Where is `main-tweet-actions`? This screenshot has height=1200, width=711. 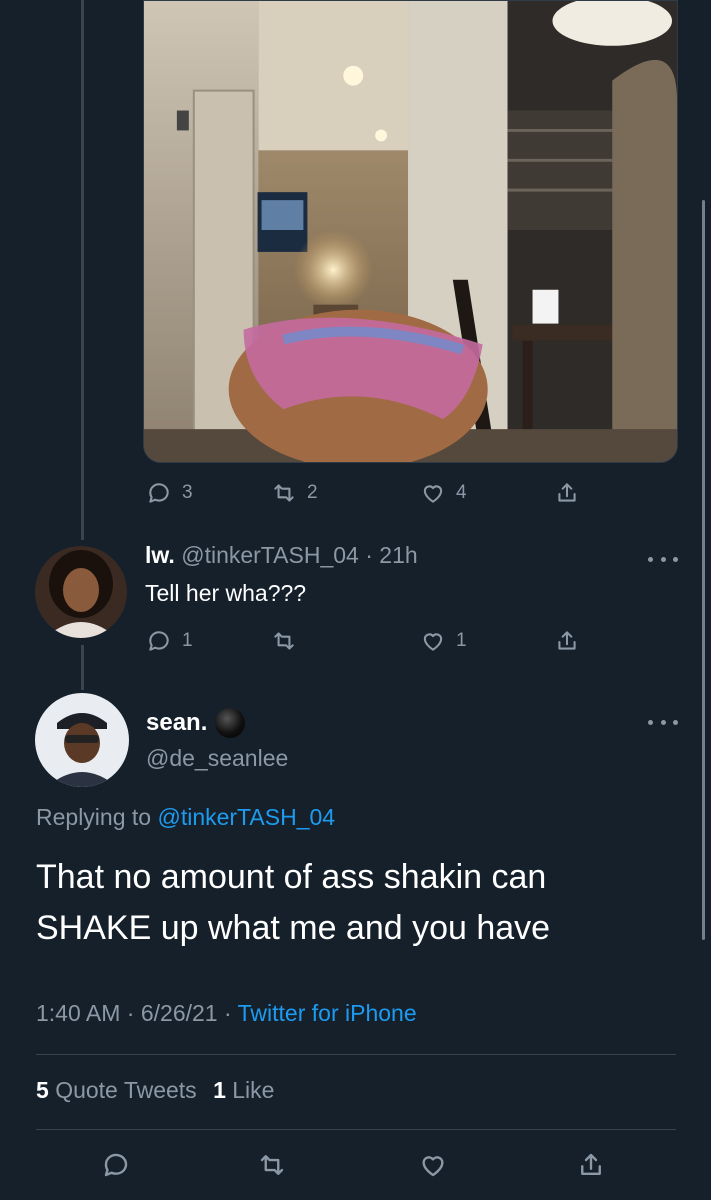 main-tweet-actions is located at coordinates (355, 1165).